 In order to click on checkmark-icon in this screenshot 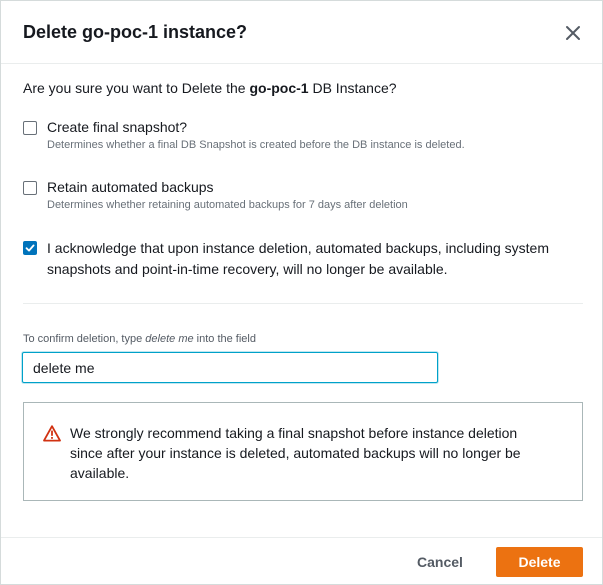, I will do `click(30, 248)`.